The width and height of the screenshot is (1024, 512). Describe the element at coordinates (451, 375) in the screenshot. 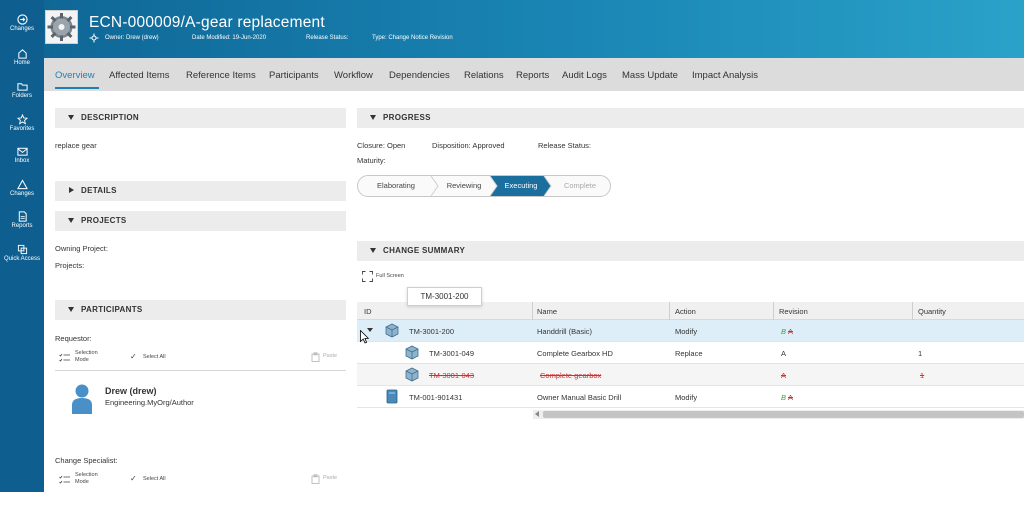

I see `row-id: TM-3001-043` at that location.